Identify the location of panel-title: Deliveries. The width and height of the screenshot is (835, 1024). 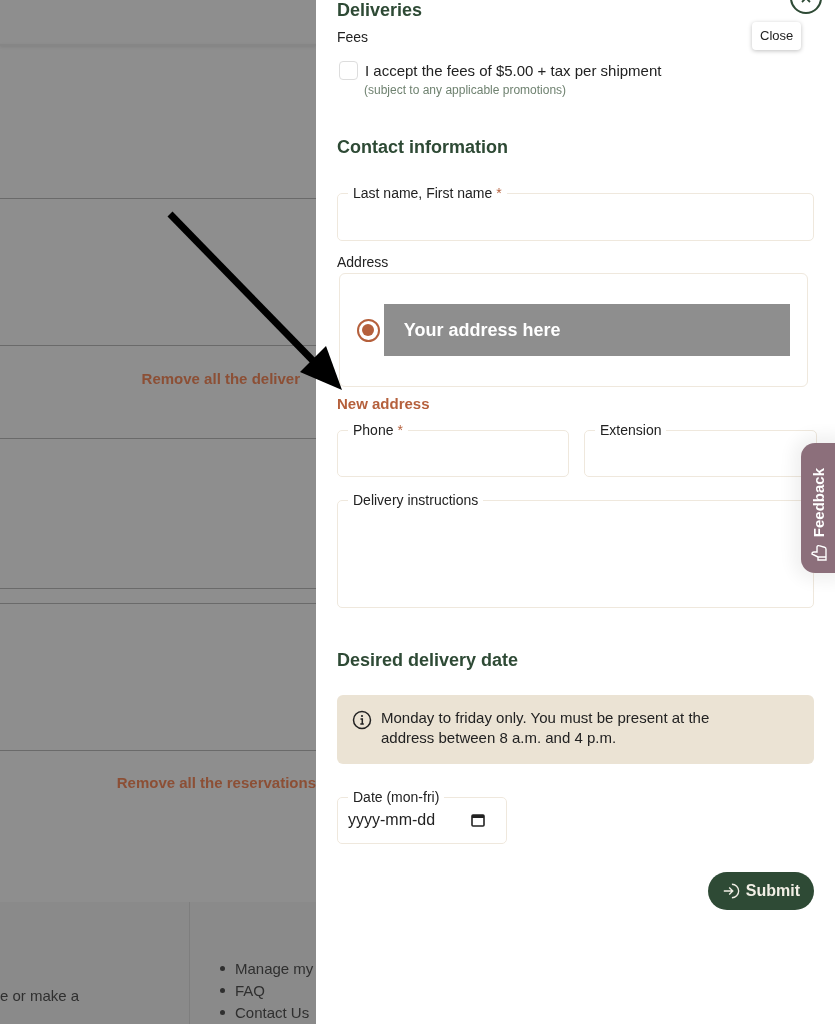
(380, 10).